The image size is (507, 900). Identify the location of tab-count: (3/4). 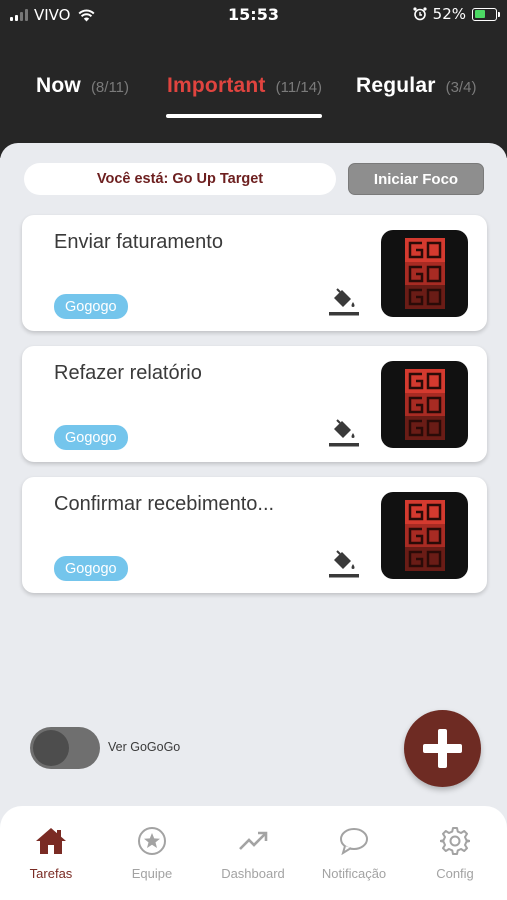
(461, 87).